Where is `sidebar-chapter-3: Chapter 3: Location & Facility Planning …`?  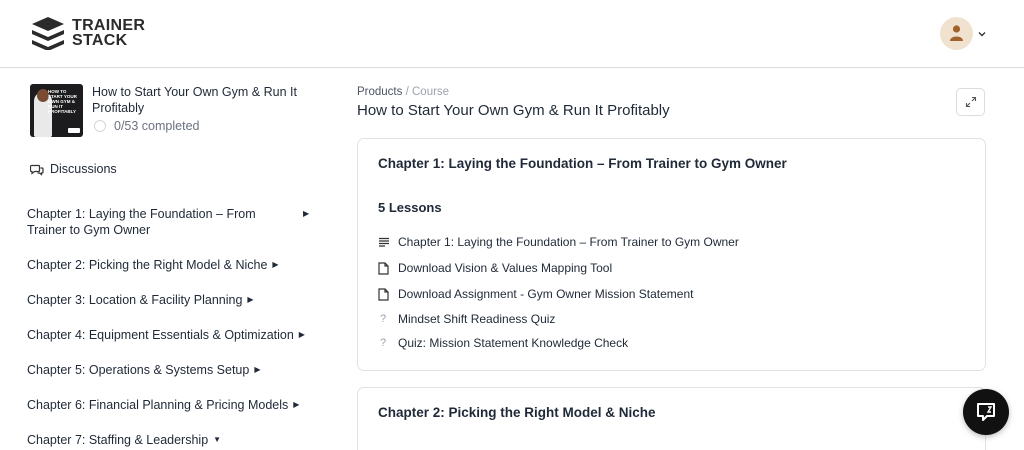
sidebar-chapter-3: Chapter 3: Location & Facility Planning … is located at coordinates (172, 300).